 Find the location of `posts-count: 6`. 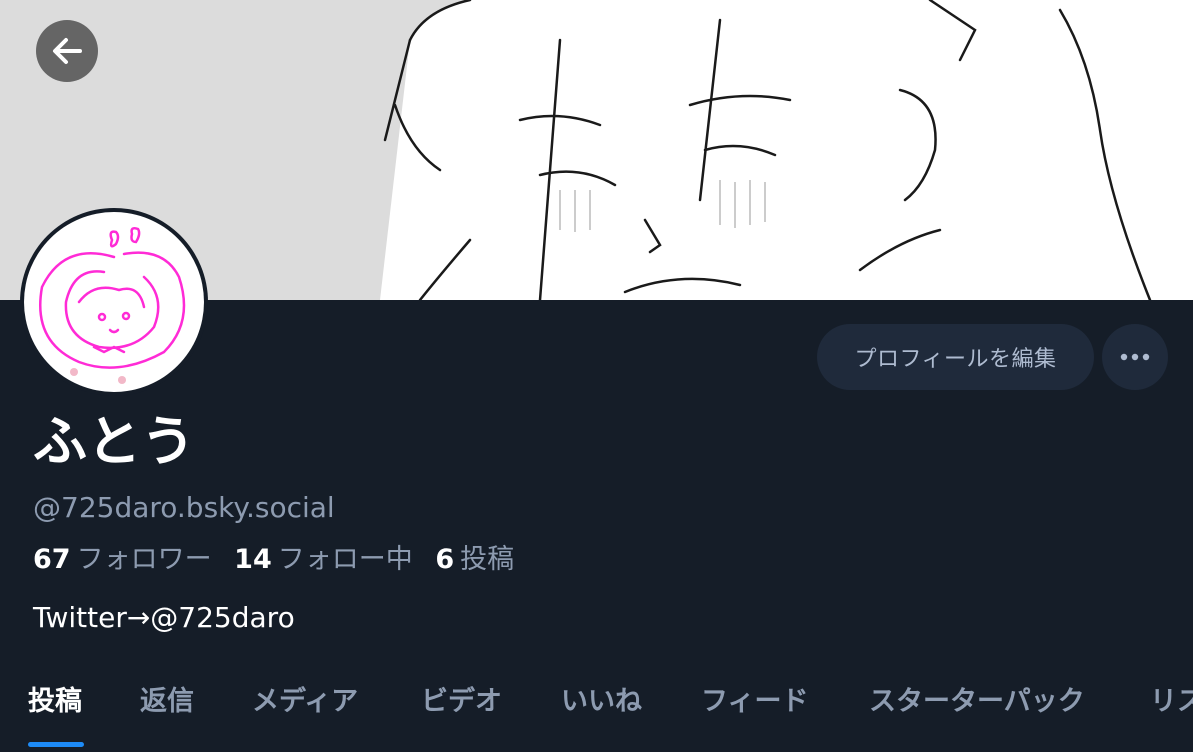

posts-count: 6 is located at coordinates (445, 559).